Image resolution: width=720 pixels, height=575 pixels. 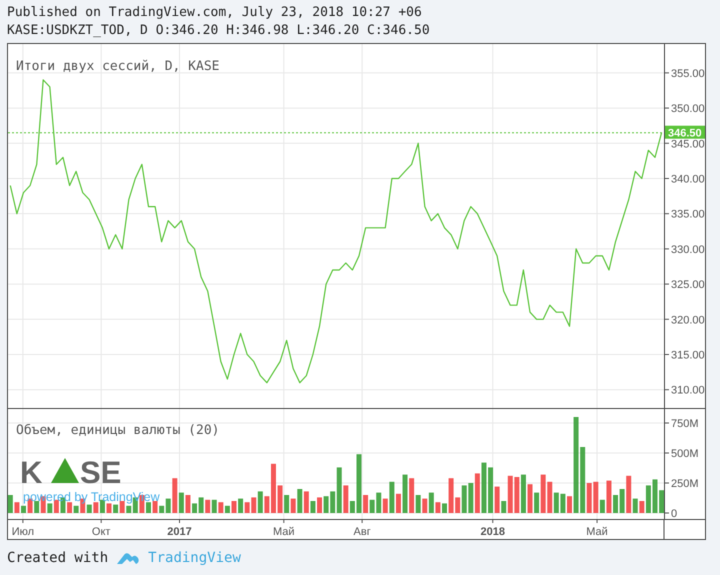 I want to click on axis-label: 325.00, so click(x=688, y=285).